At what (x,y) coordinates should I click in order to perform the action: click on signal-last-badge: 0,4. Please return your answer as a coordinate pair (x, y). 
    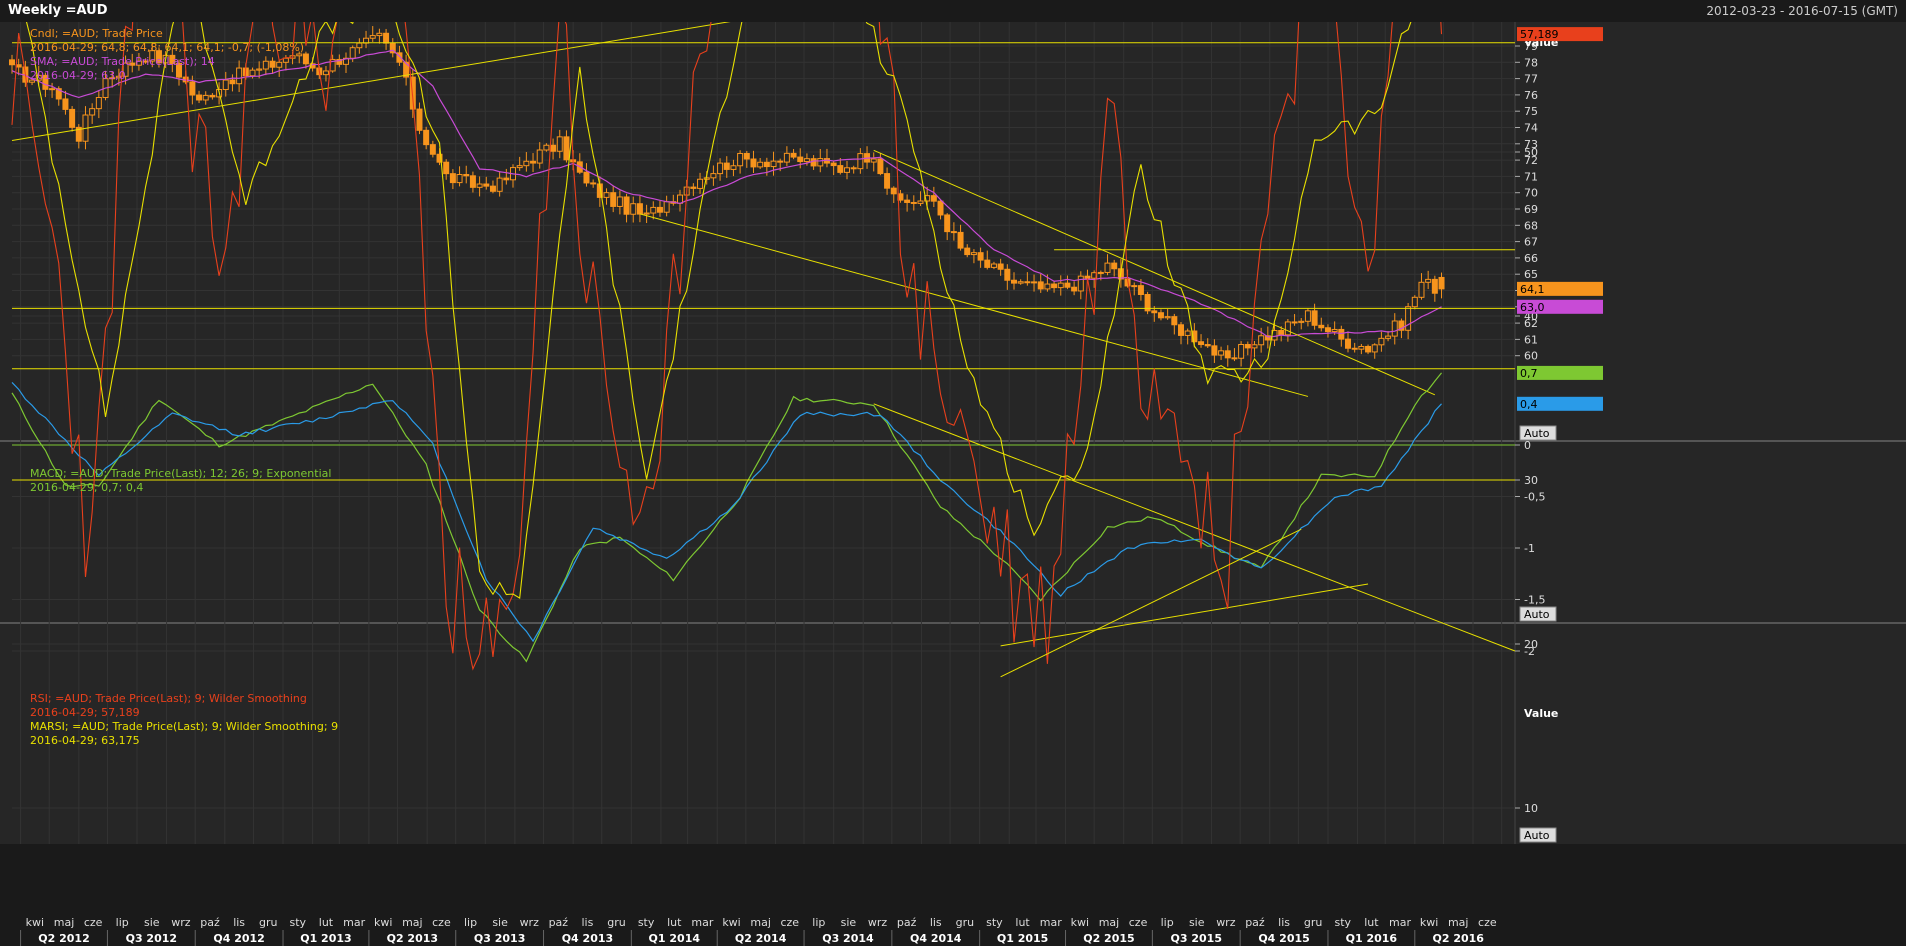
    Looking at the image, I should click on (1529, 404).